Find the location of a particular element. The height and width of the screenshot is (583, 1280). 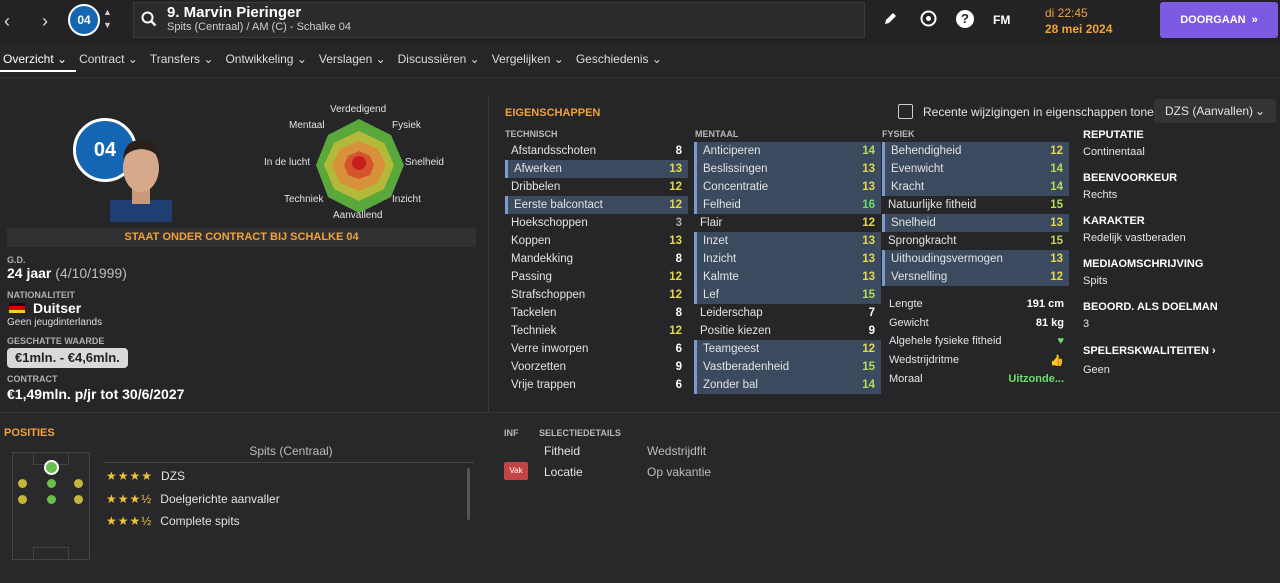

attribute-row: Inzet 13 is located at coordinates (787, 241).